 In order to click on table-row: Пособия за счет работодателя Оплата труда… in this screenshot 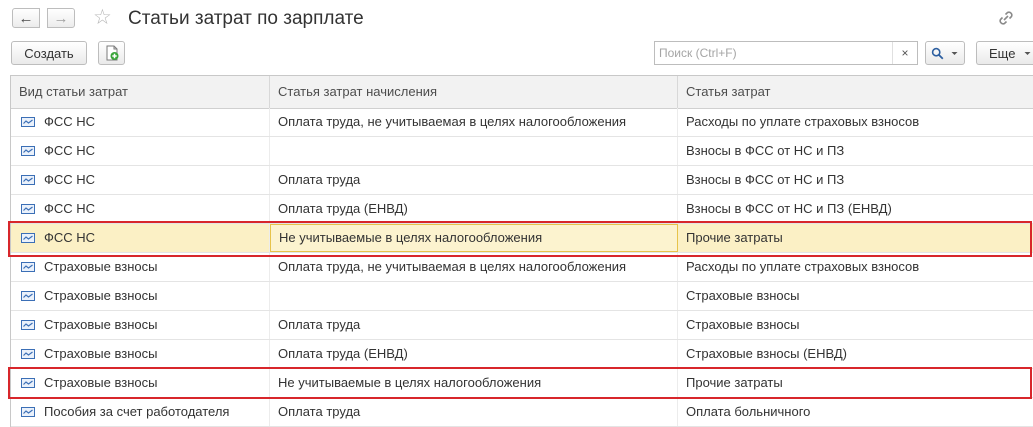, I will do `click(522, 412)`.